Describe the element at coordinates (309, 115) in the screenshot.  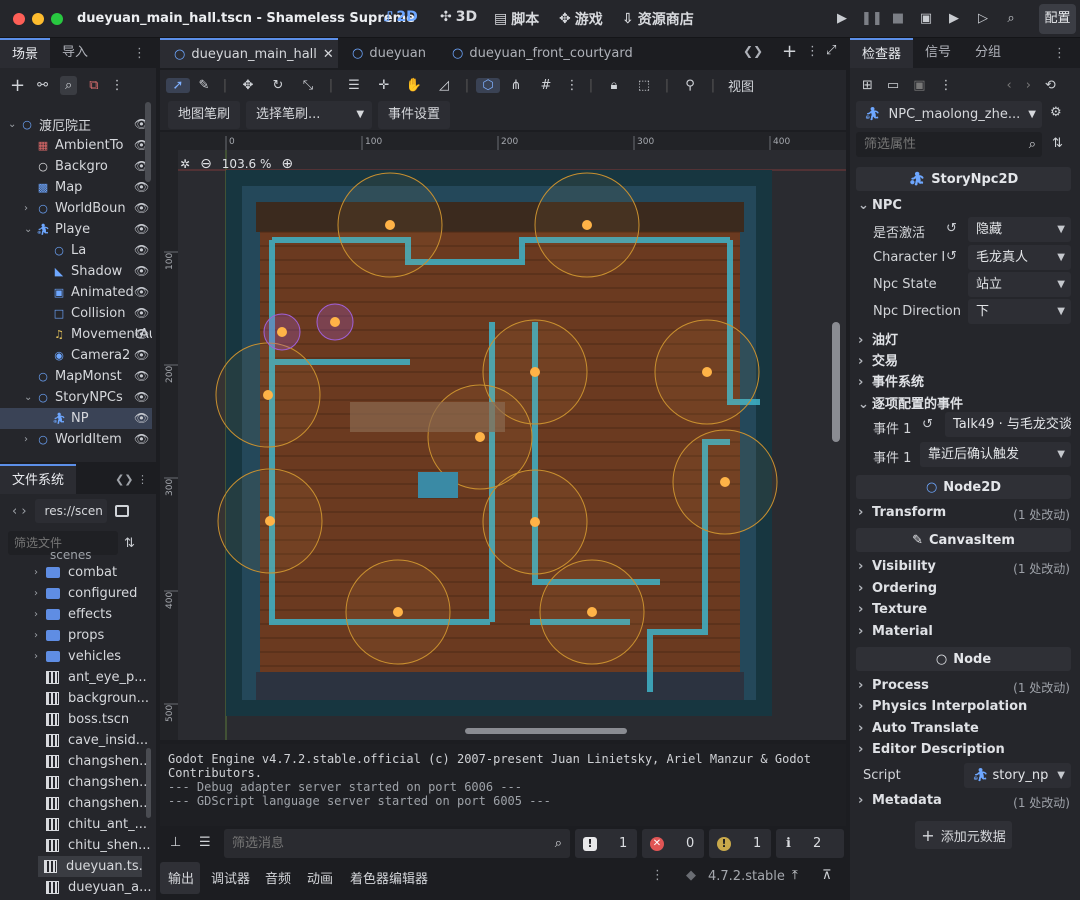
I see `brush-select: 选择笔刷... ▼` at that location.